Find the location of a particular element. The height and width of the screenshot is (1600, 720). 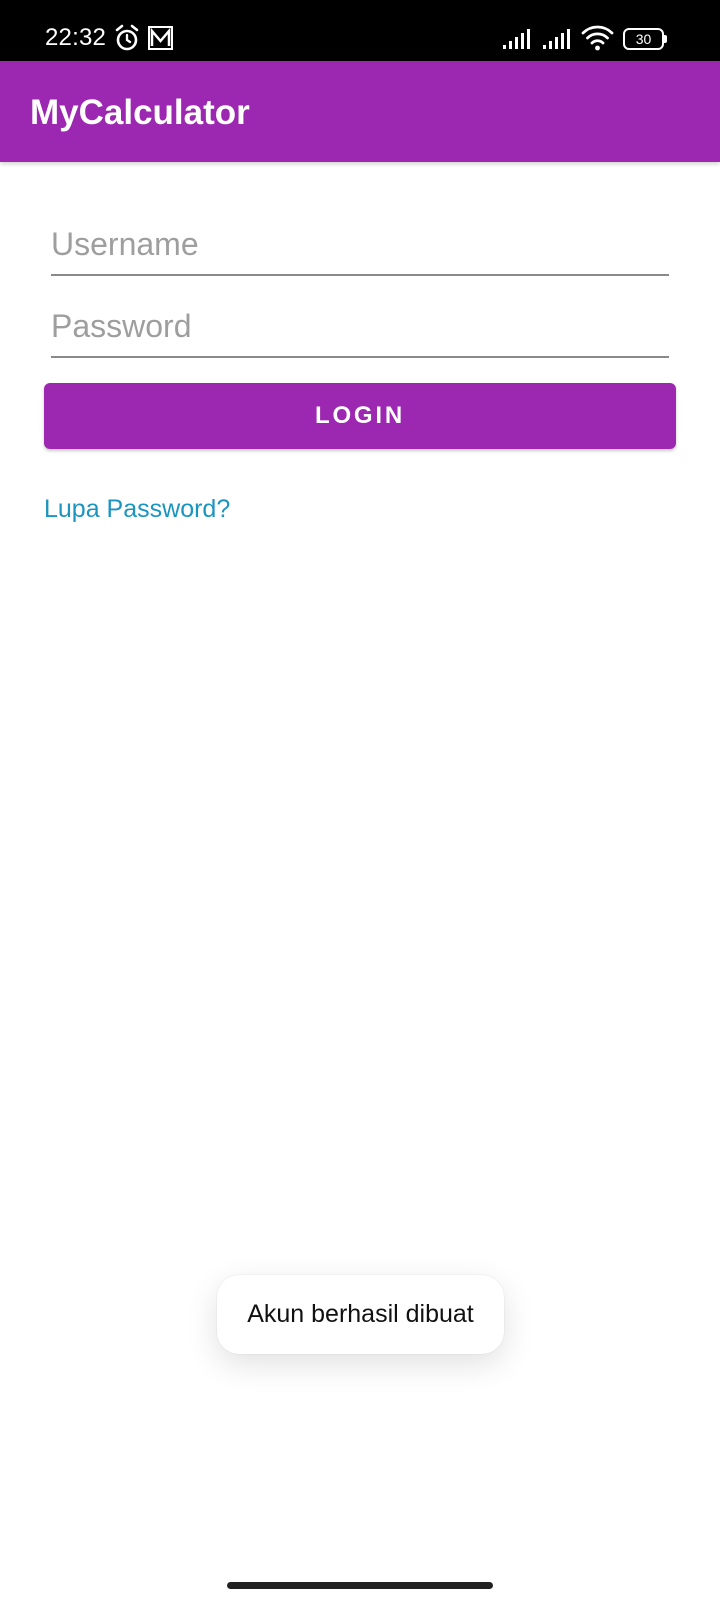

password-input is located at coordinates (360, 326).